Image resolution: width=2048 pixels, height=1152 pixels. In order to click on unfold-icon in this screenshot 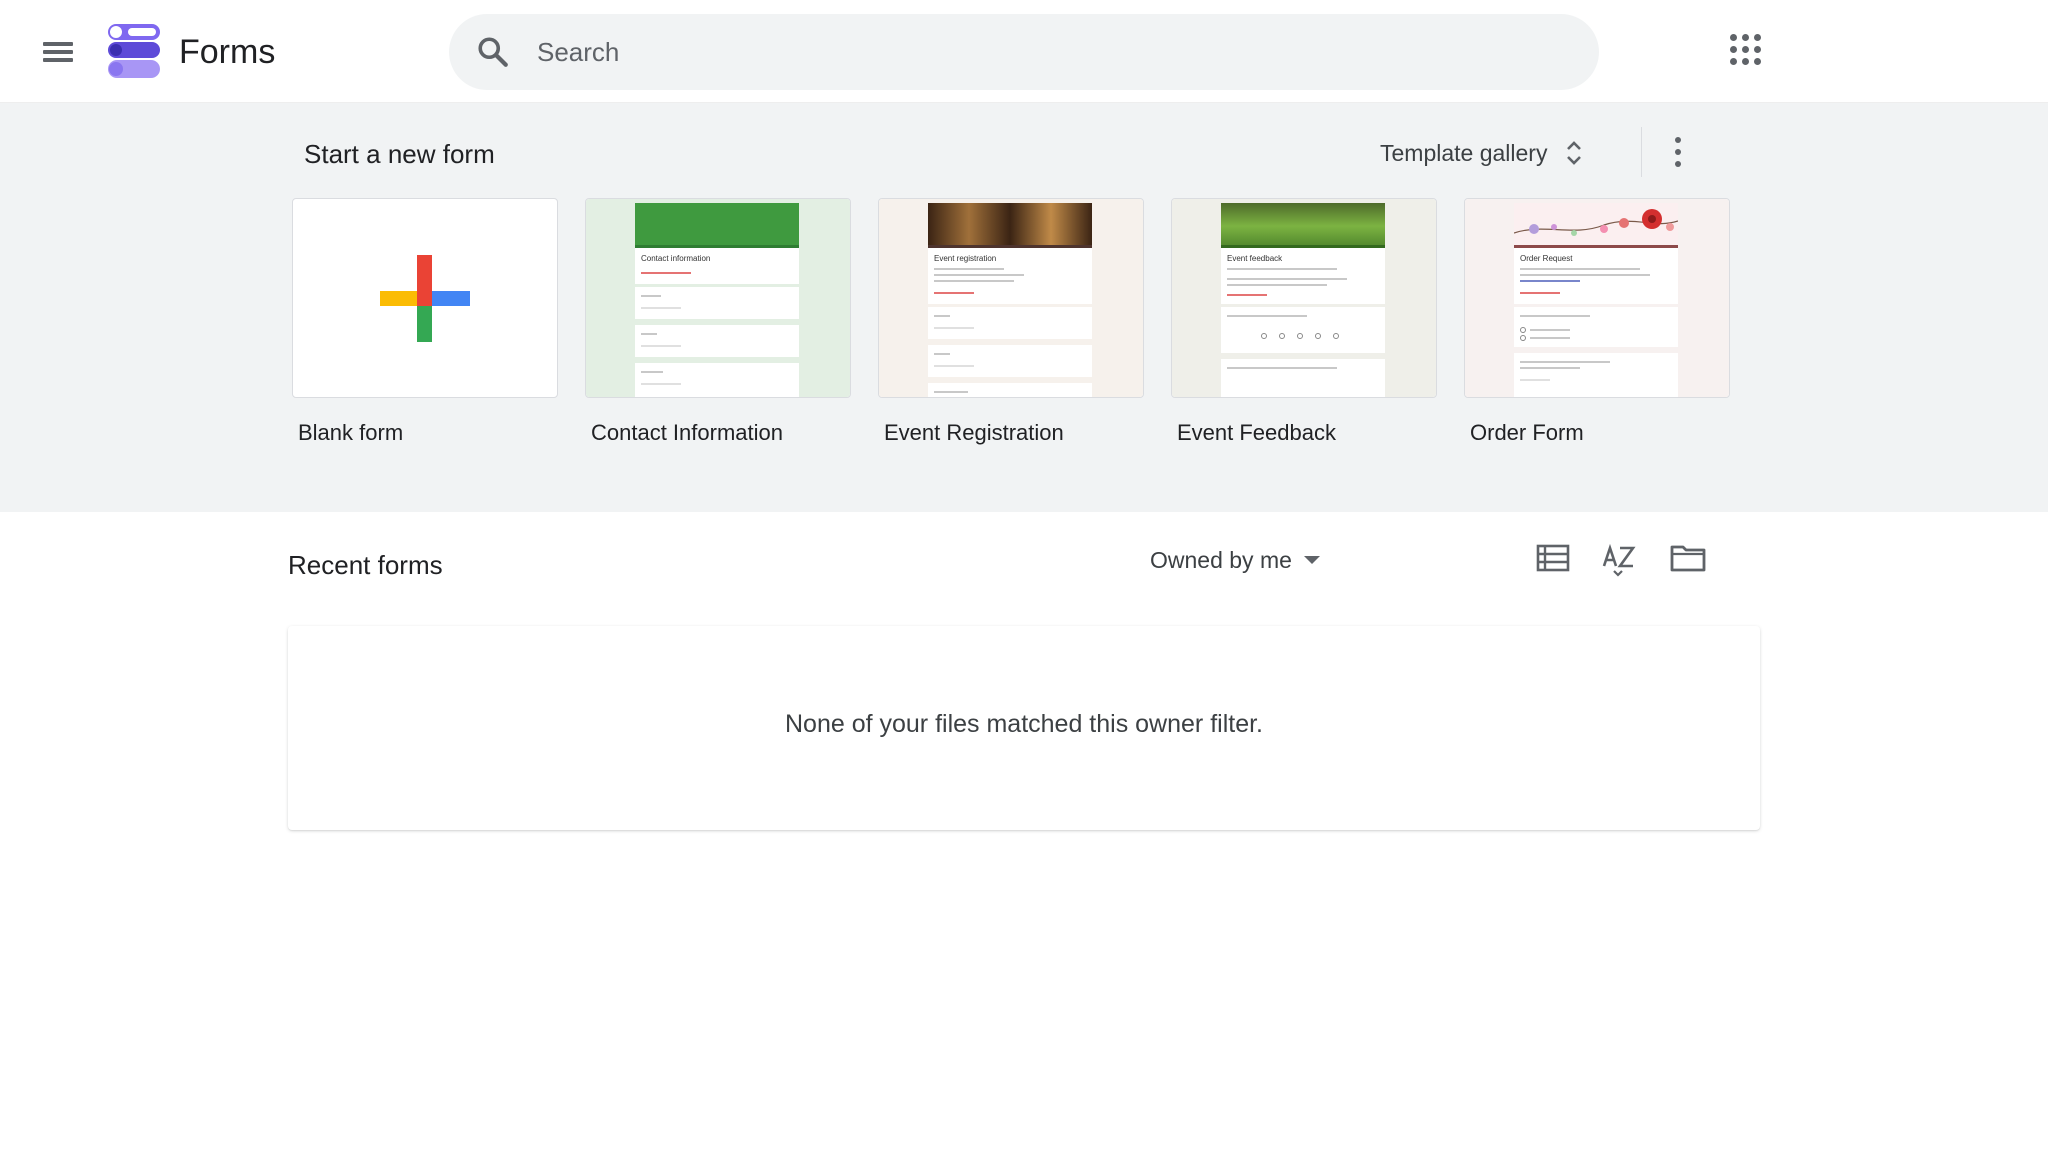, I will do `click(1574, 153)`.